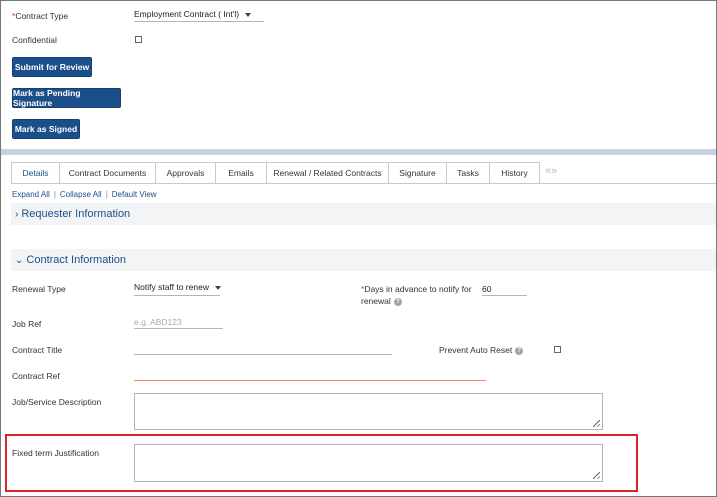 Image resolution: width=717 pixels, height=497 pixels. Describe the element at coordinates (363, 214) in the screenshot. I see `requester-information-header: › Requester Information` at that location.